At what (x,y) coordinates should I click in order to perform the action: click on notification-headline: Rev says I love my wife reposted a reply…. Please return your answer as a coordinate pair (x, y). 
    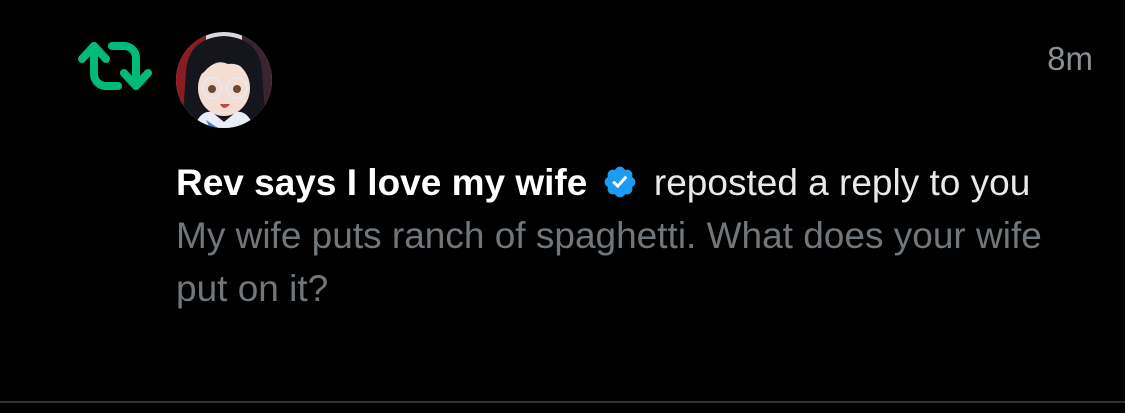
    Looking at the image, I should click on (626, 182).